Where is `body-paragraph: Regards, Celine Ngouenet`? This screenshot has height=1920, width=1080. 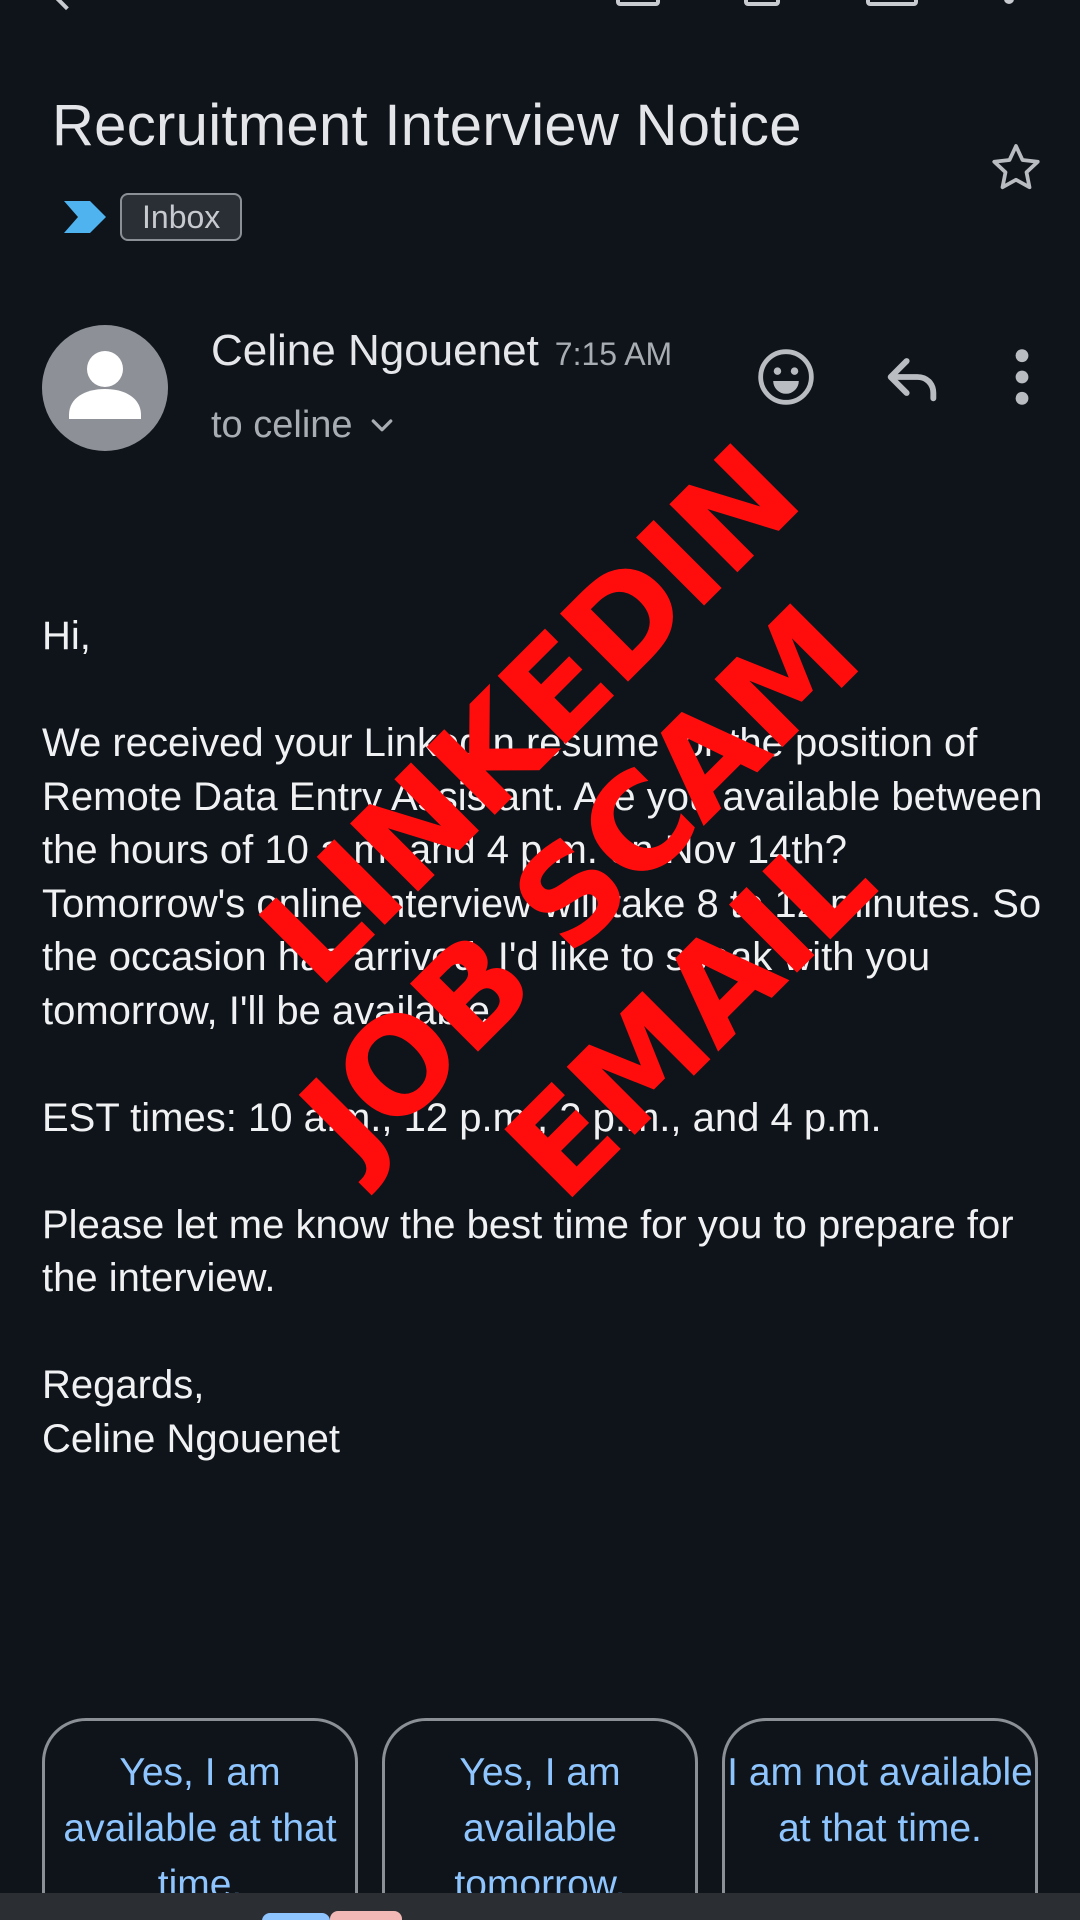
body-paragraph: Regards, Celine Ngouenet is located at coordinates (191, 1412).